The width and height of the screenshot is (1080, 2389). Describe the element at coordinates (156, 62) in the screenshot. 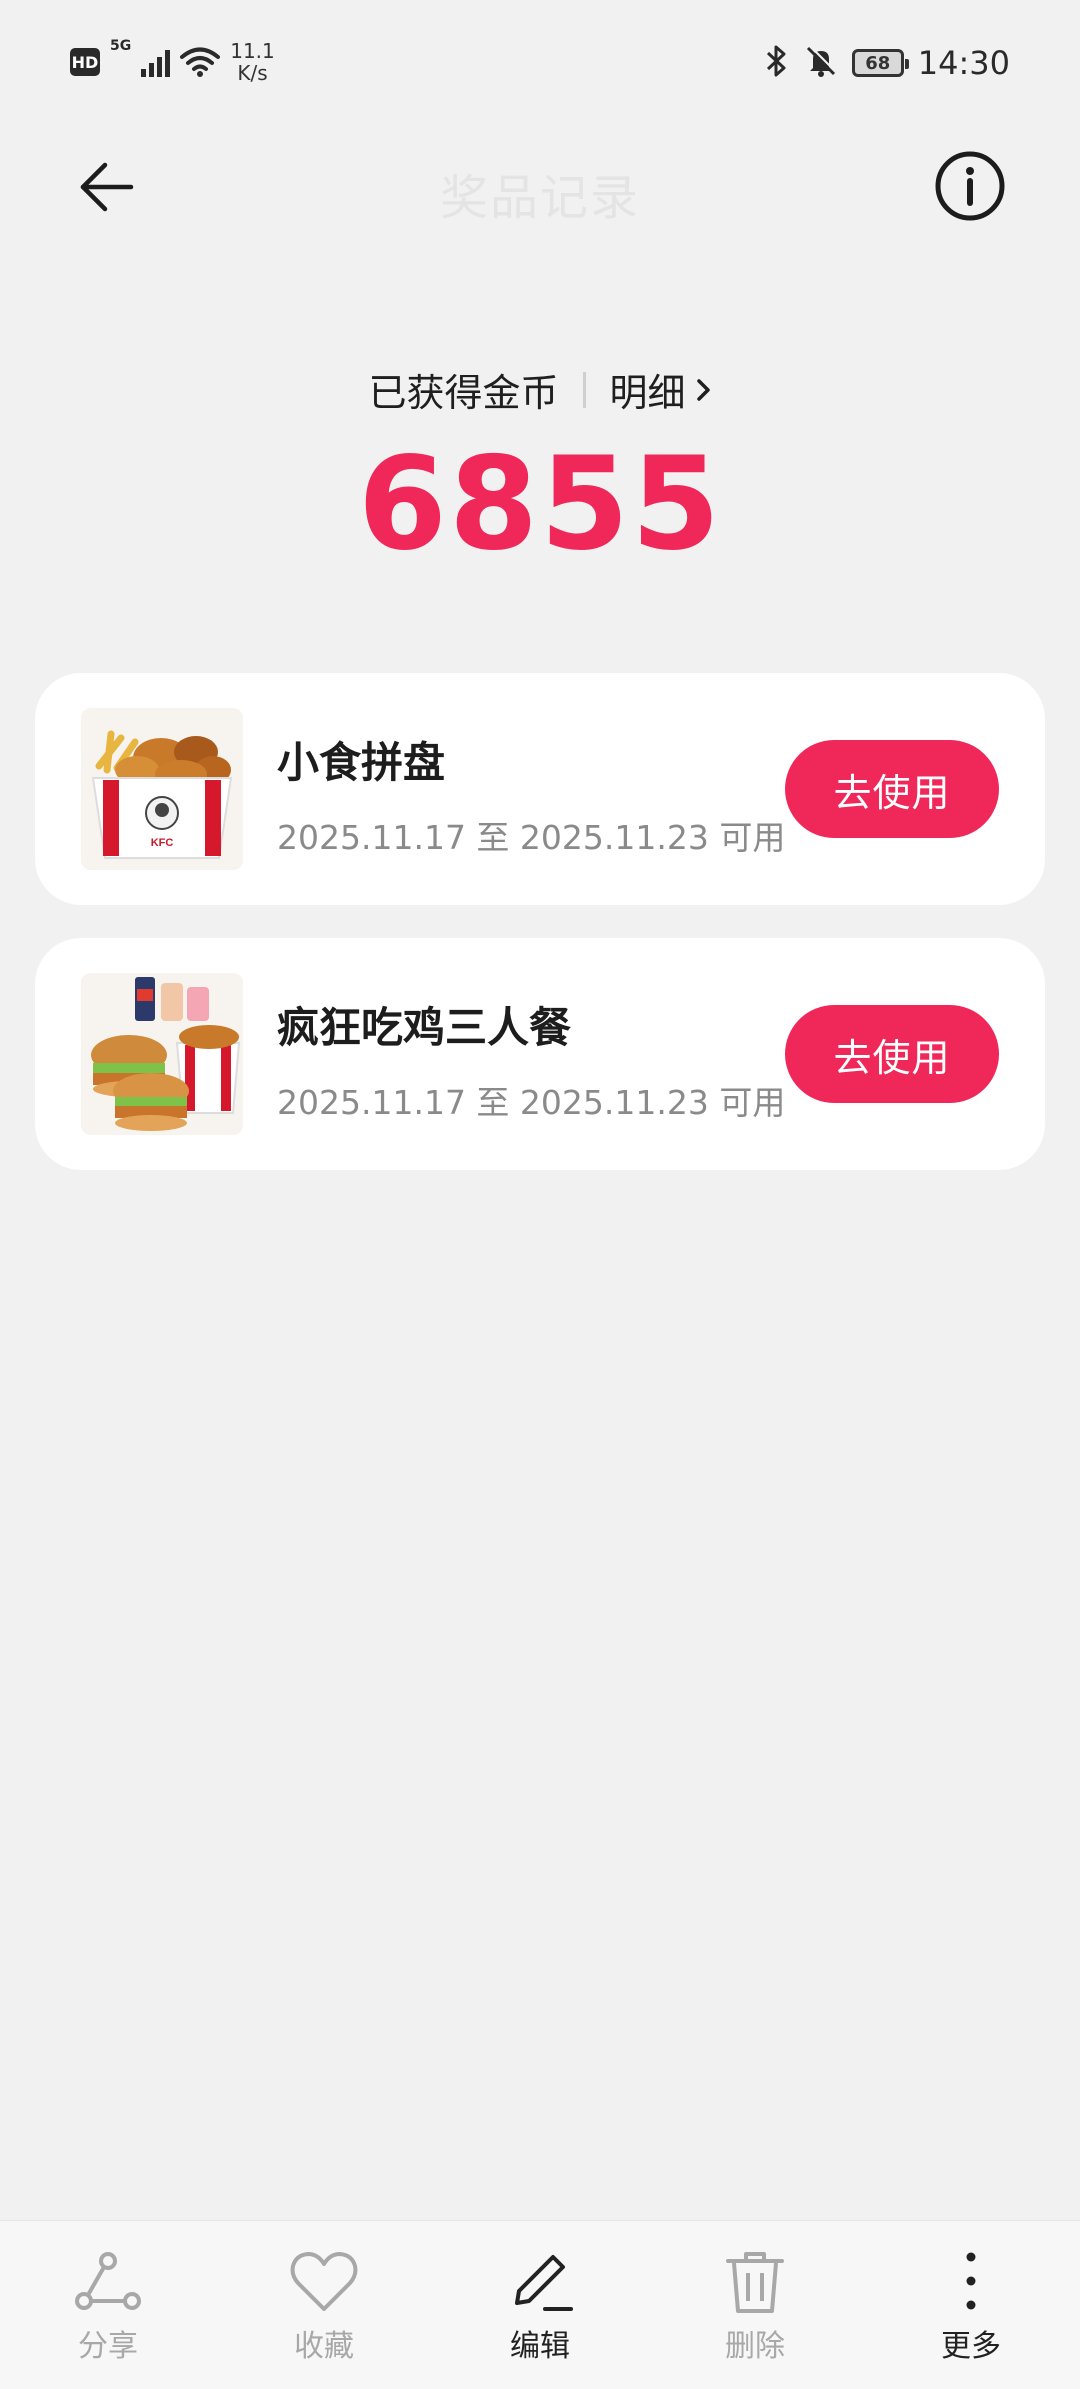

I see `signal-icon` at that location.